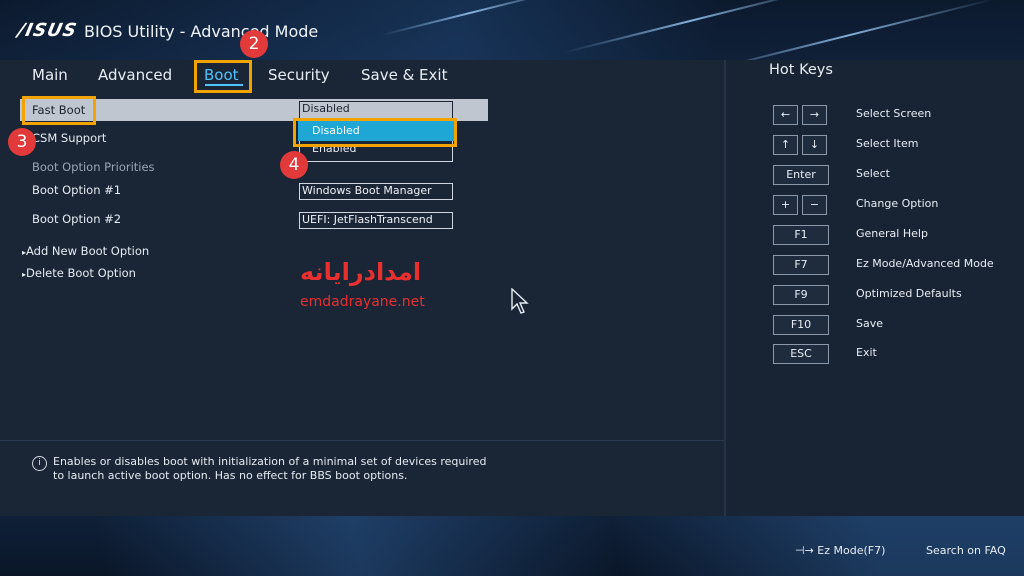 The width and height of the screenshot is (1024, 576). Describe the element at coordinates (376, 110) in the screenshot. I see `fast-boot-value: Disabled` at that location.